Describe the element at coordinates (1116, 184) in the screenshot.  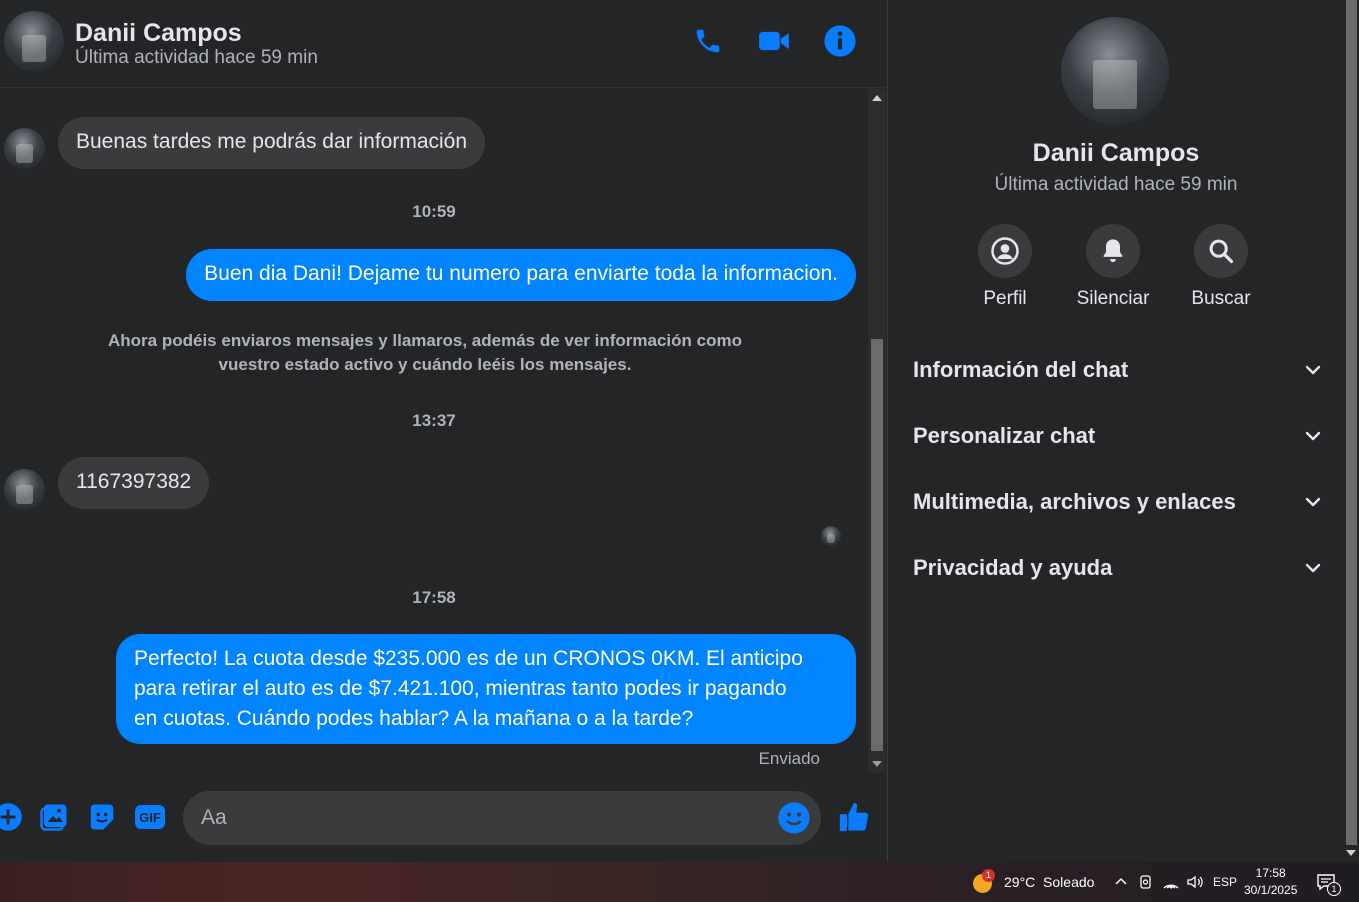
I see `info-contact-status: Última actividad hace 59 min` at that location.